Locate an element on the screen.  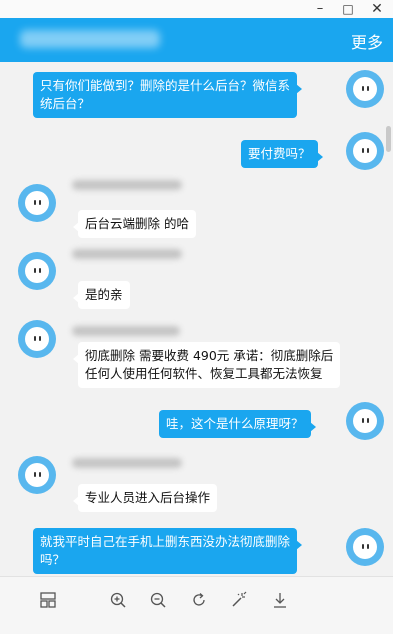
message-line: 专业人员进入后台操作 is located at coordinates (148, 497).